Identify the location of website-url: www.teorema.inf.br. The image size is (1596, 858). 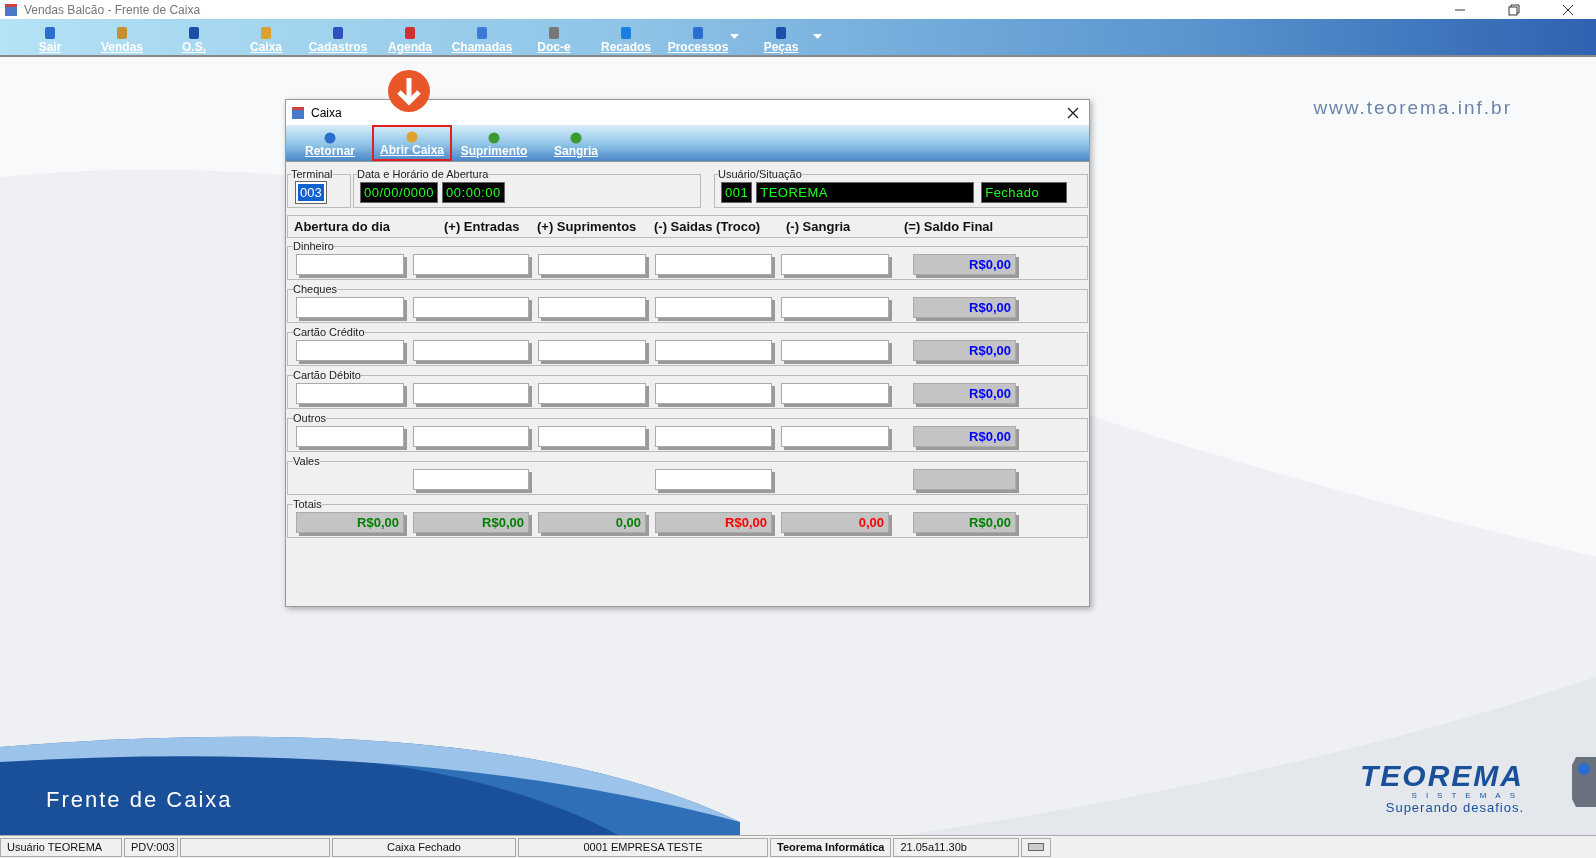
(1412, 108).